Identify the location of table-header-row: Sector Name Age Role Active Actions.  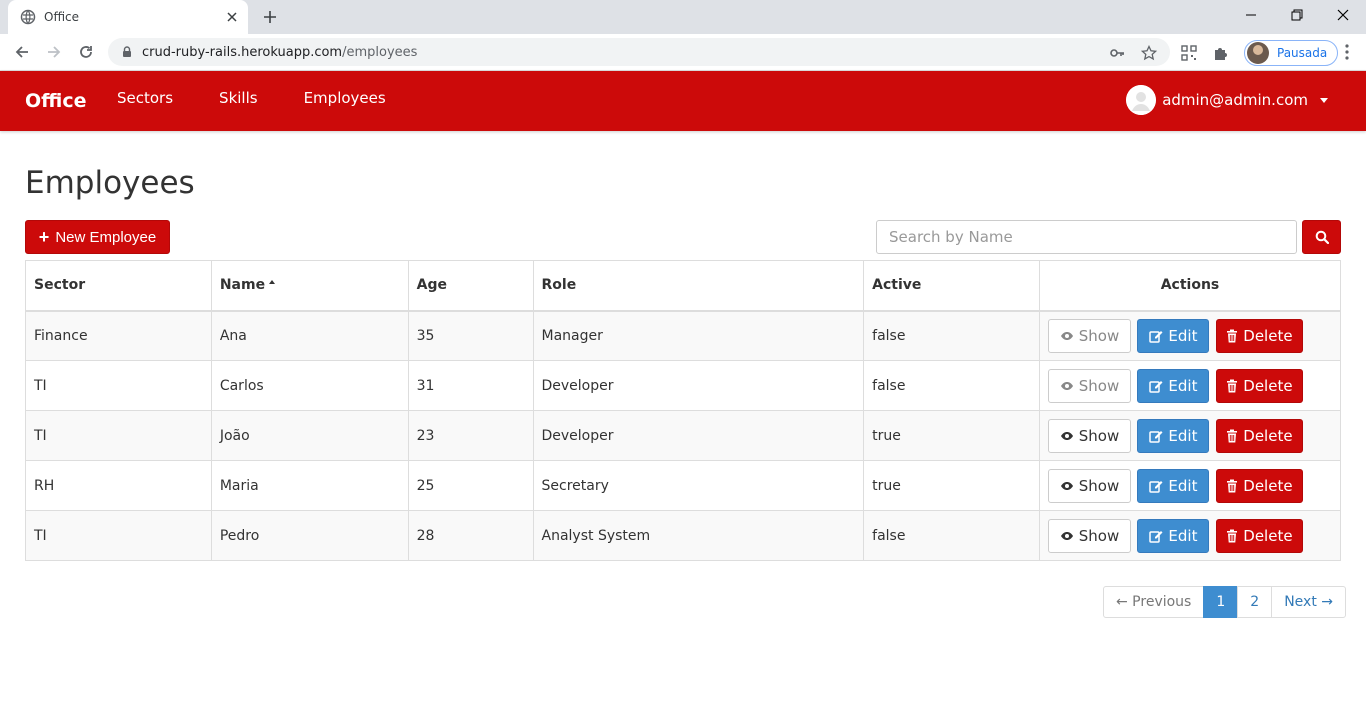
(683, 286).